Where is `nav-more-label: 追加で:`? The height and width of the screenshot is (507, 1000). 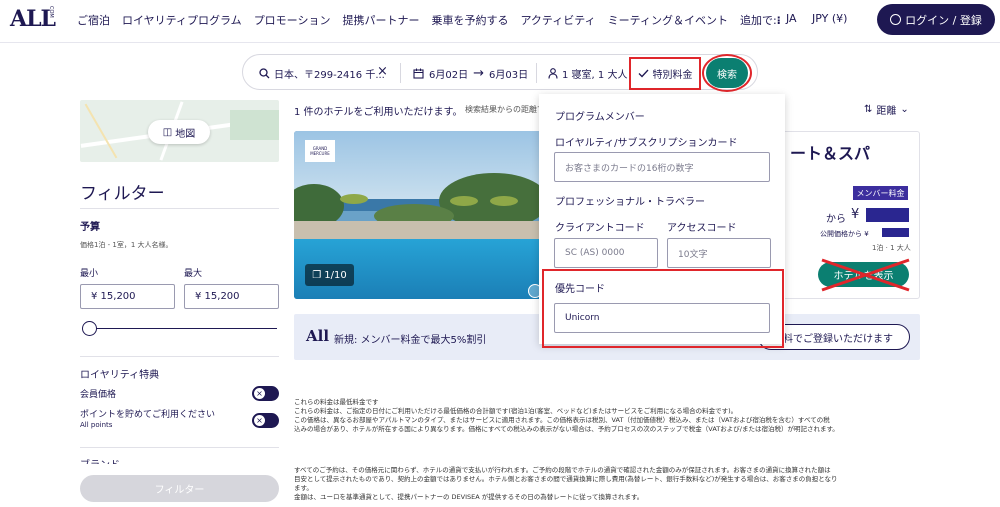
nav-more-label: 追加で: is located at coordinates (758, 20).